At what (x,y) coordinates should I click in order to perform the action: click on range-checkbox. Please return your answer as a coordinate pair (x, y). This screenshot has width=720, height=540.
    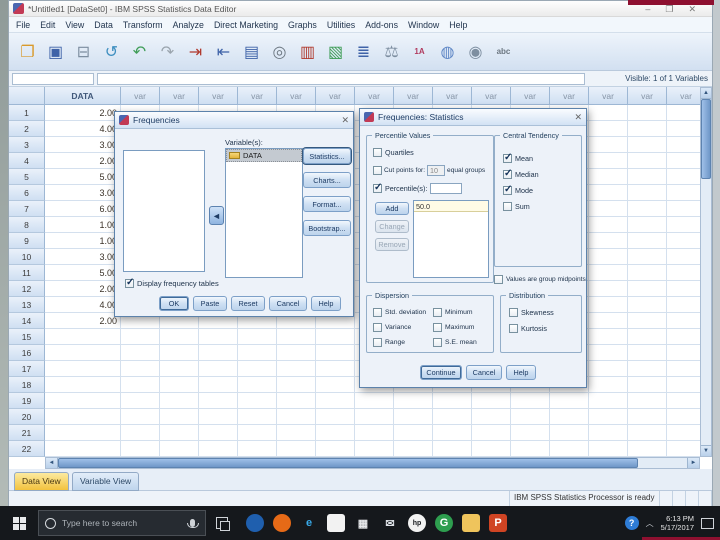
    Looking at the image, I should click on (377, 342).